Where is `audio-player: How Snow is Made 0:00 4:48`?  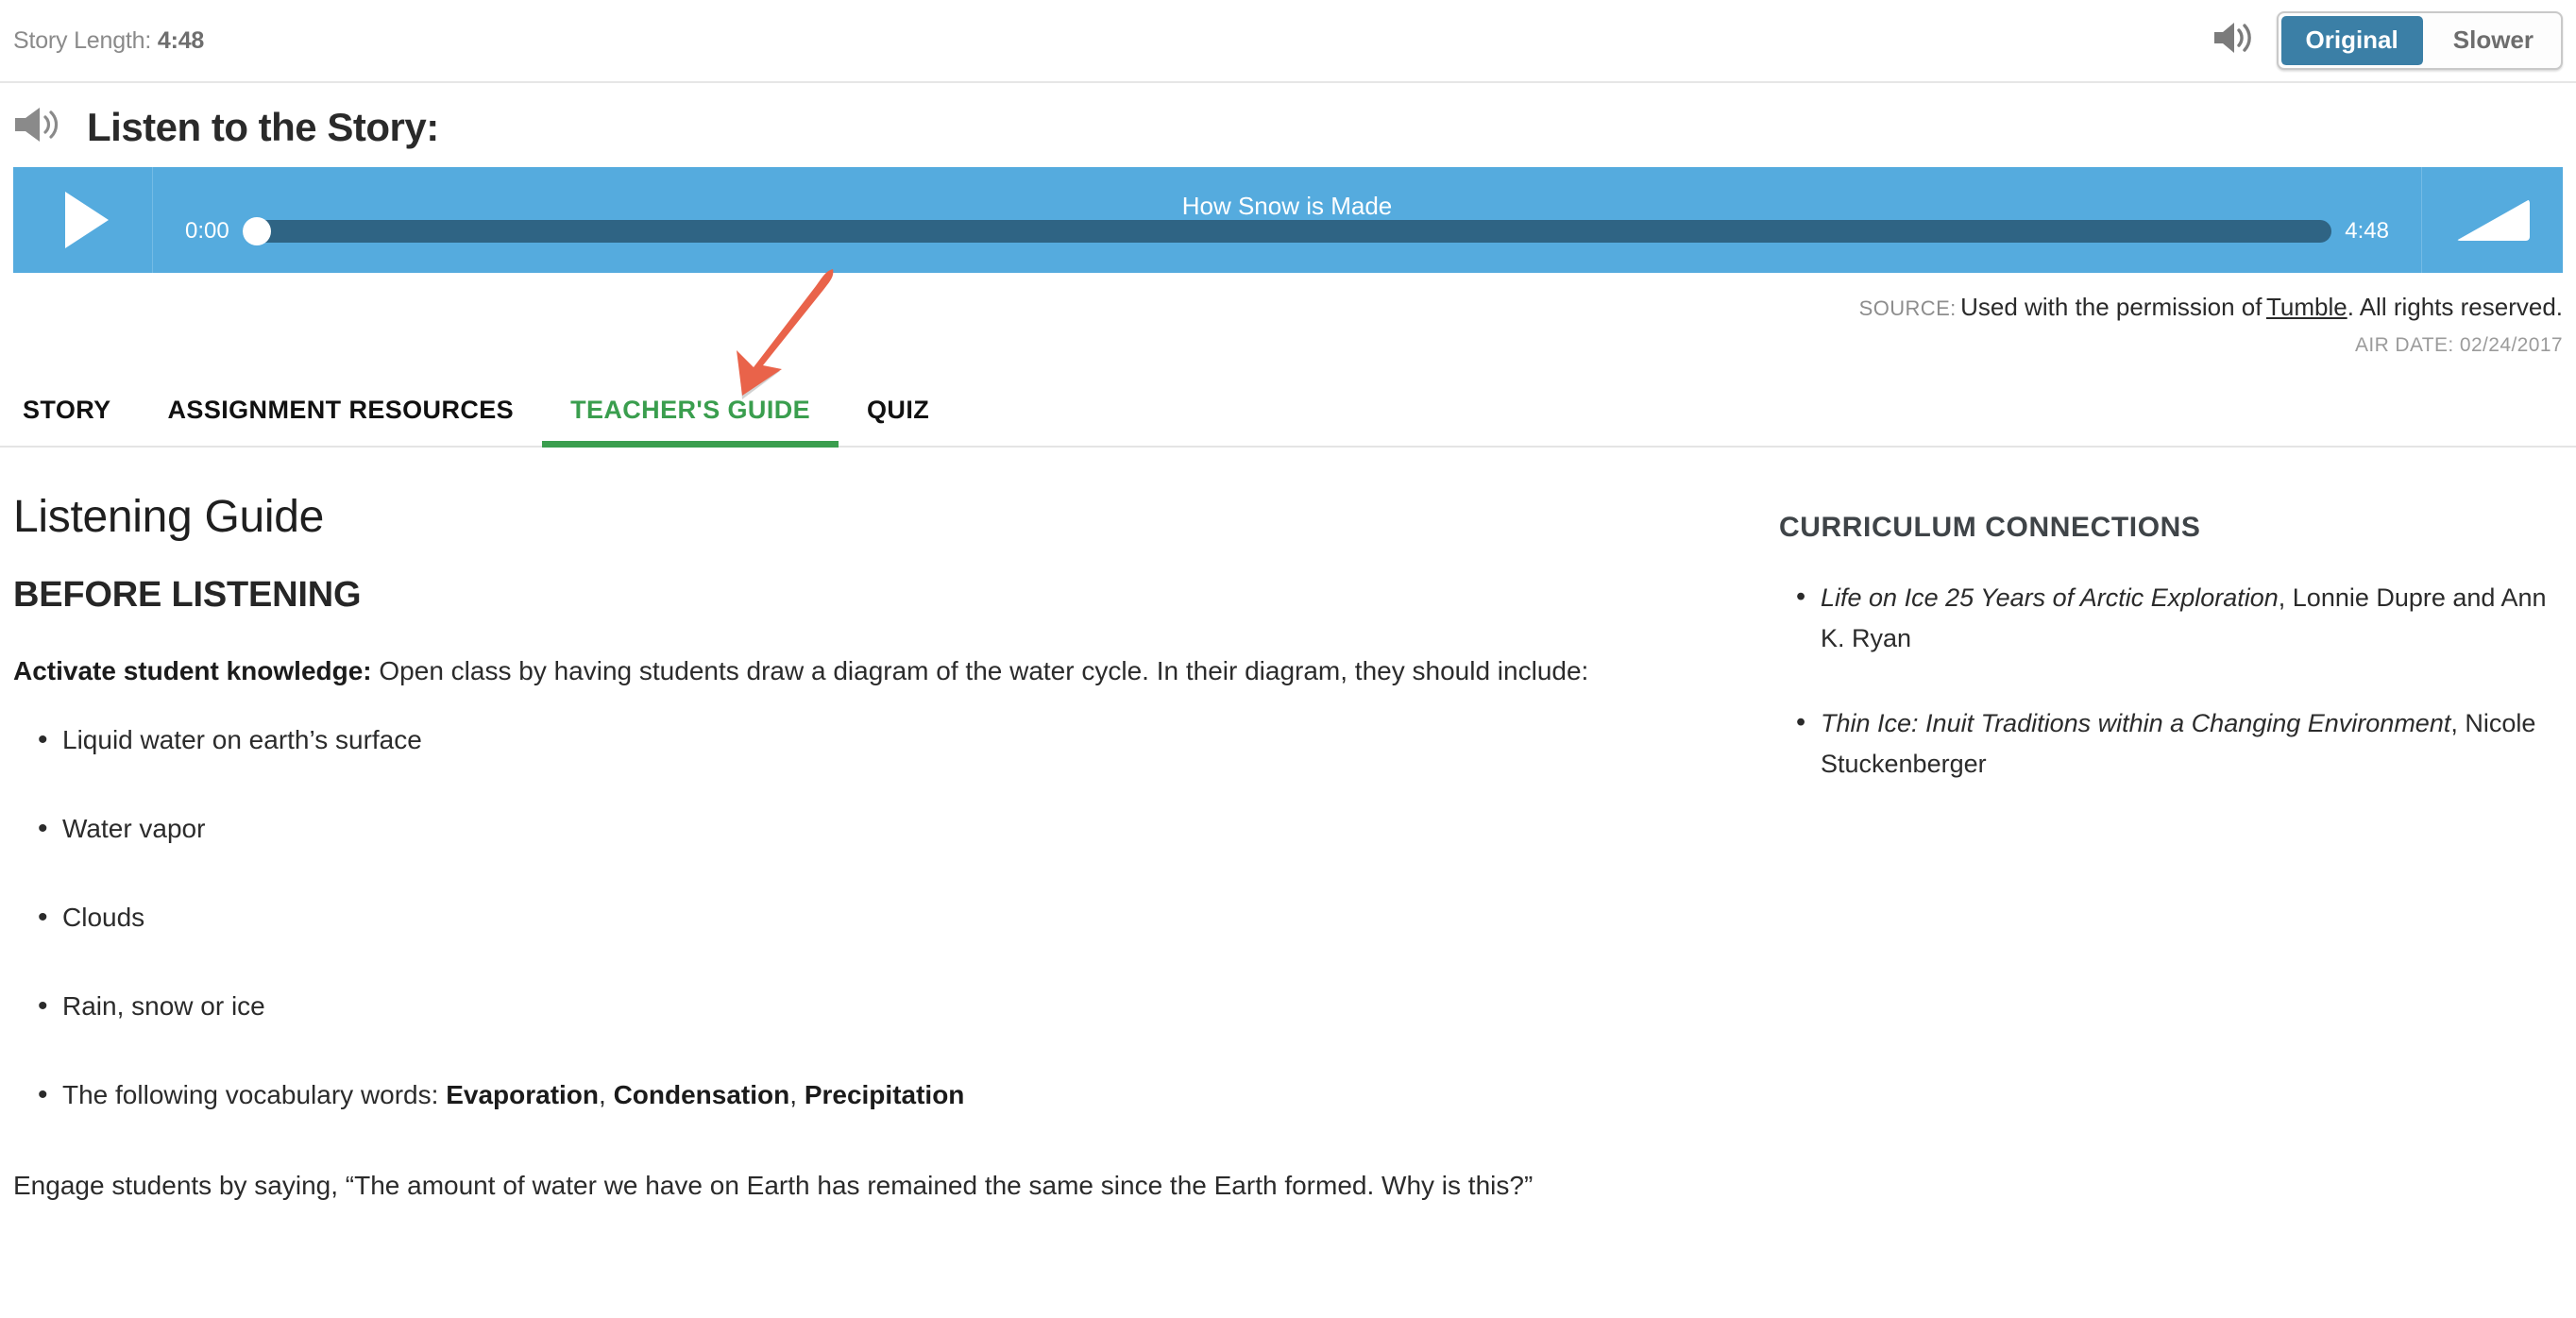 audio-player: How Snow is Made 0:00 4:48 is located at coordinates (1288, 220).